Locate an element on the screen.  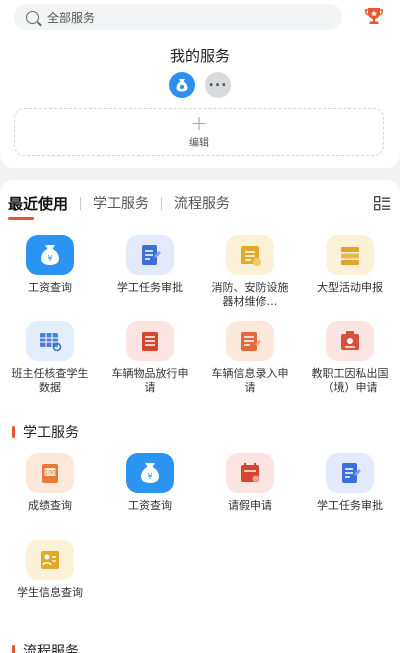
data-check-icon is located at coordinates (50, 341).